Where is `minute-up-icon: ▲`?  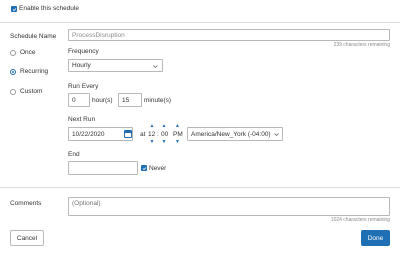
minute-up-icon: ▲ is located at coordinates (164, 126).